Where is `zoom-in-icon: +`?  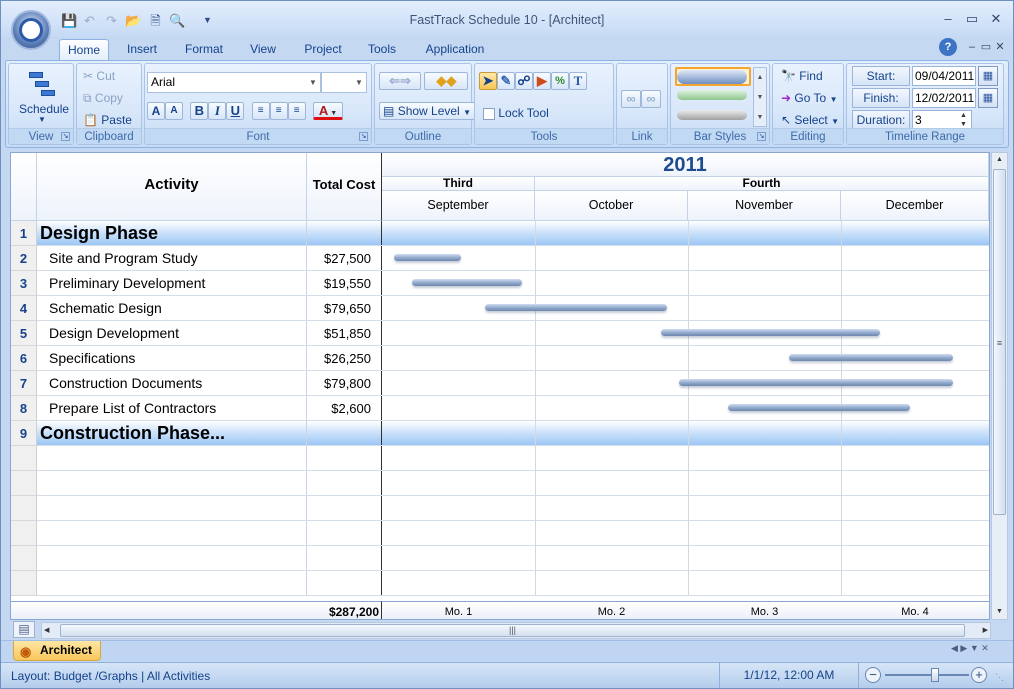 zoom-in-icon: + is located at coordinates (979, 675).